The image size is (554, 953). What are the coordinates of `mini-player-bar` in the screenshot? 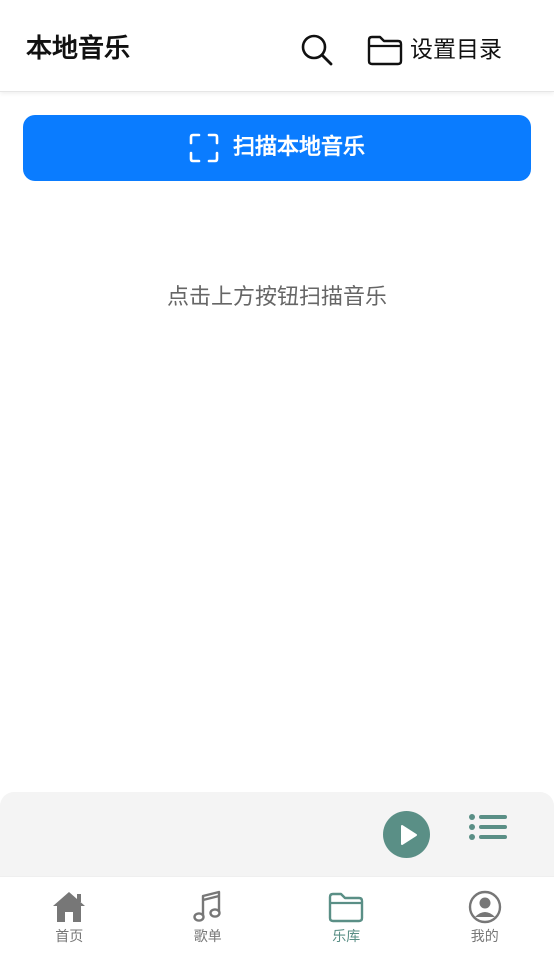 It's located at (277, 834).